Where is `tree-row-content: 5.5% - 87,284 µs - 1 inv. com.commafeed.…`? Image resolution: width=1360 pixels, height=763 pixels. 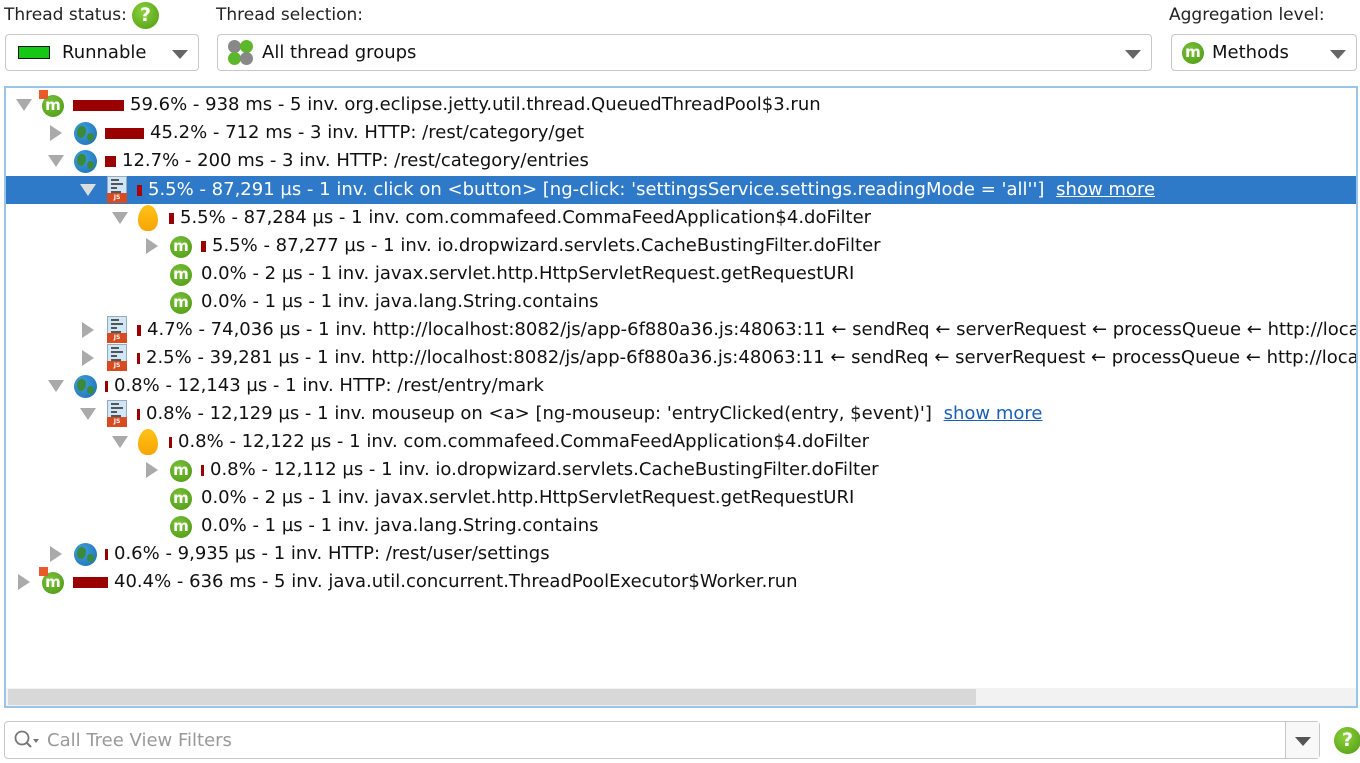 tree-row-content: 5.5% - 87,284 µs - 1 inv. com.commafeed.… is located at coordinates (520, 217).